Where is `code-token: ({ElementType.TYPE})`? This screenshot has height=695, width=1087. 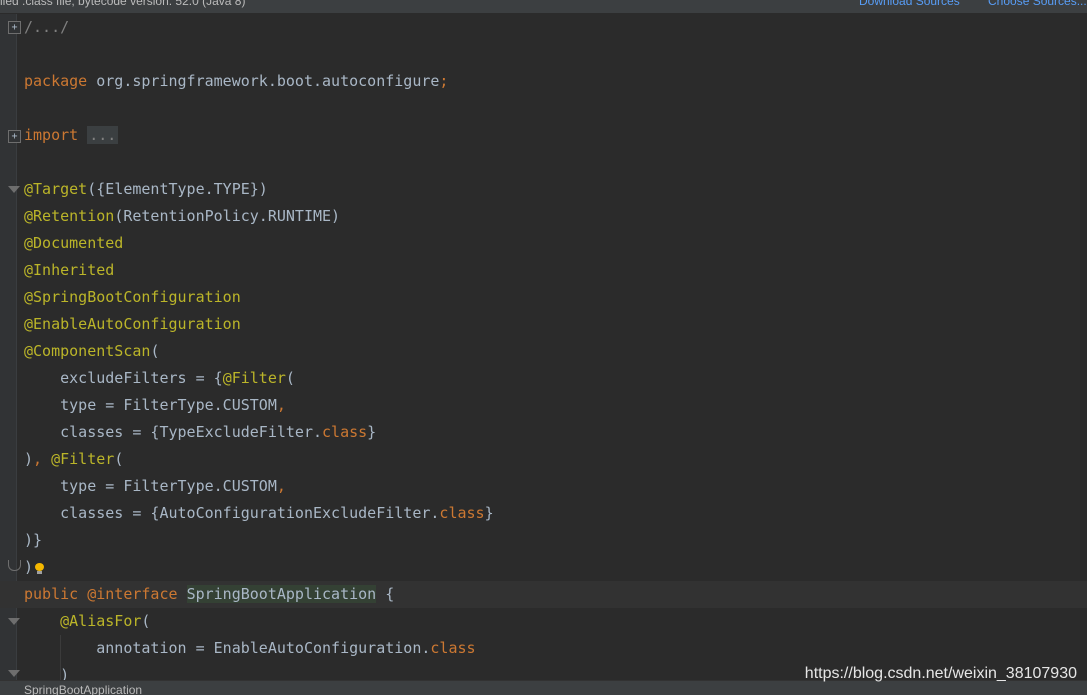 code-token: ({ElementType.TYPE}) is located at coordinates (177, 189).